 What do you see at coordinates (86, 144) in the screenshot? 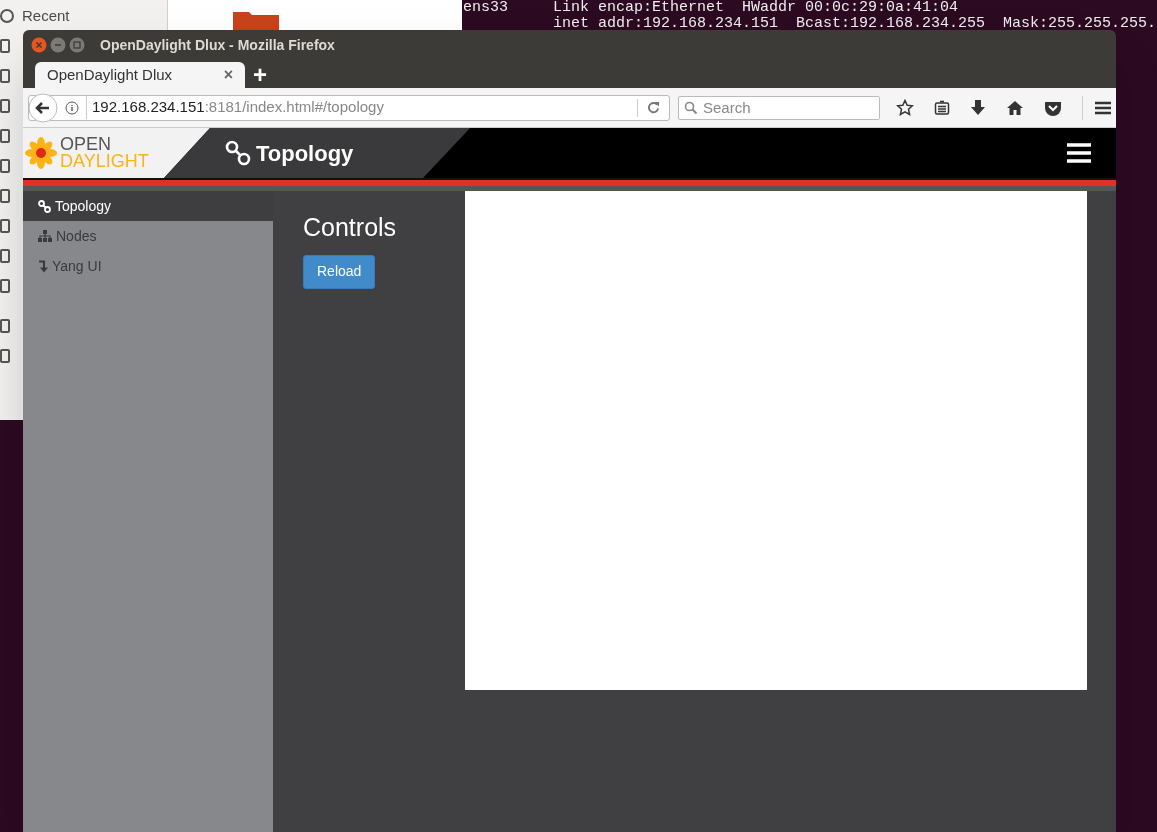
I see `logo-text: OPEN` at bounding box center [86, 144].